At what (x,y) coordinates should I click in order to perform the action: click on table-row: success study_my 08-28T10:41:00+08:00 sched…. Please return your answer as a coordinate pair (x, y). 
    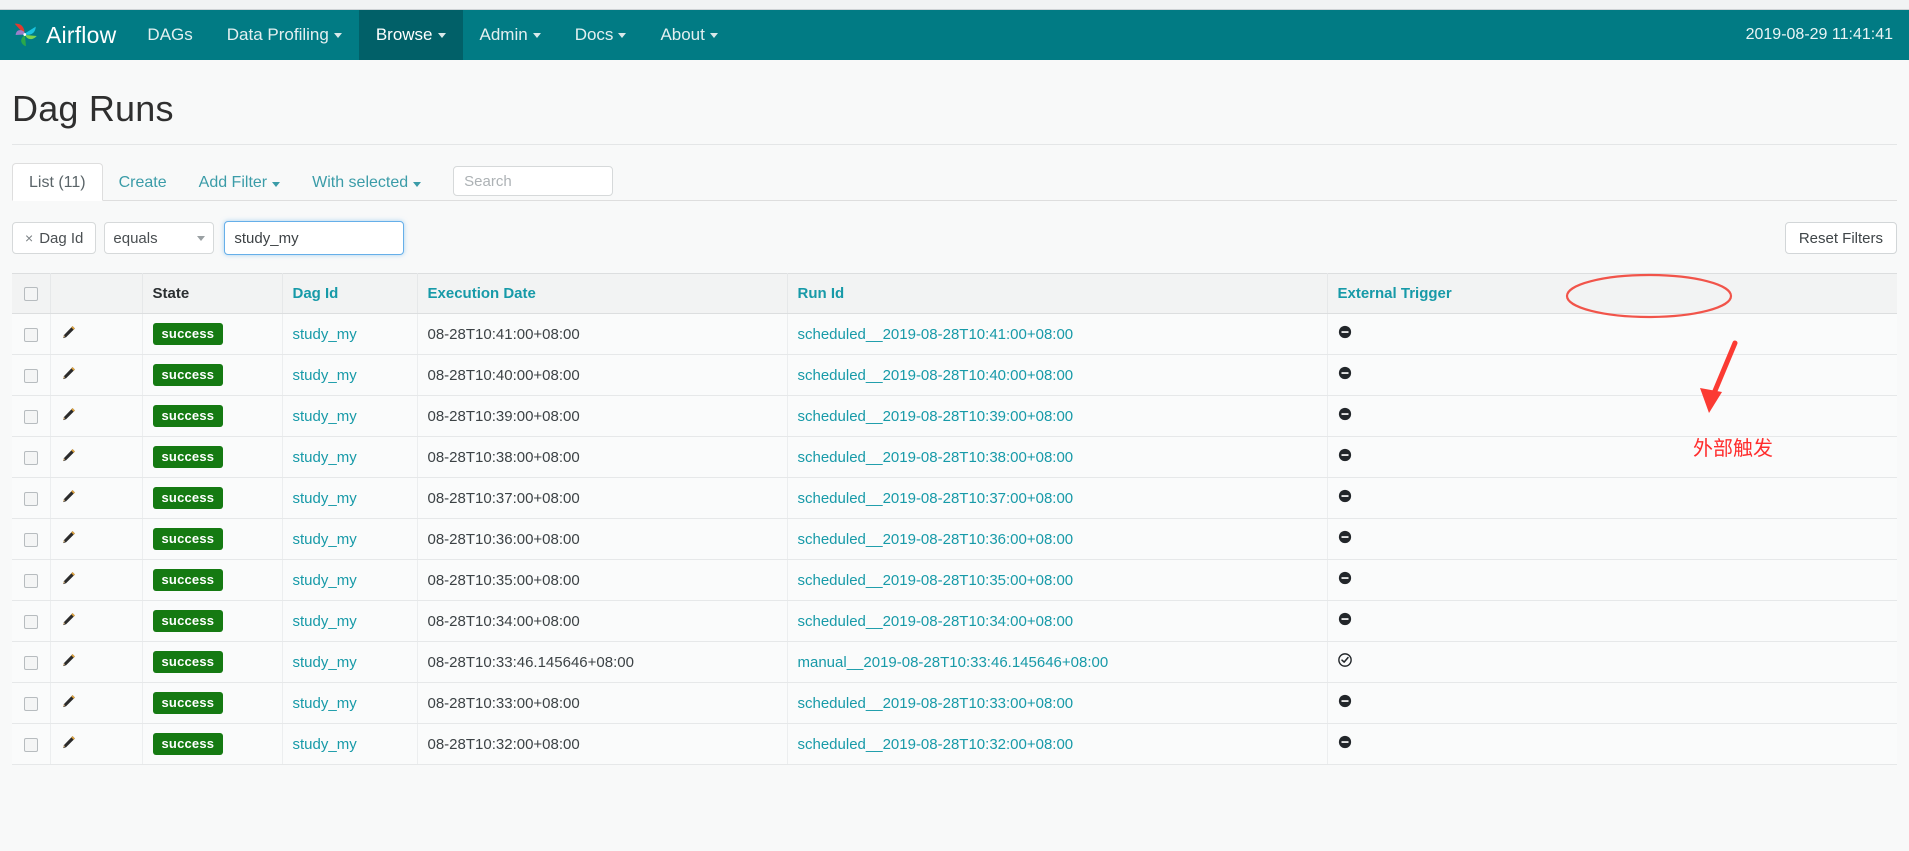
    Looking at the image, I should click on (954, 334).